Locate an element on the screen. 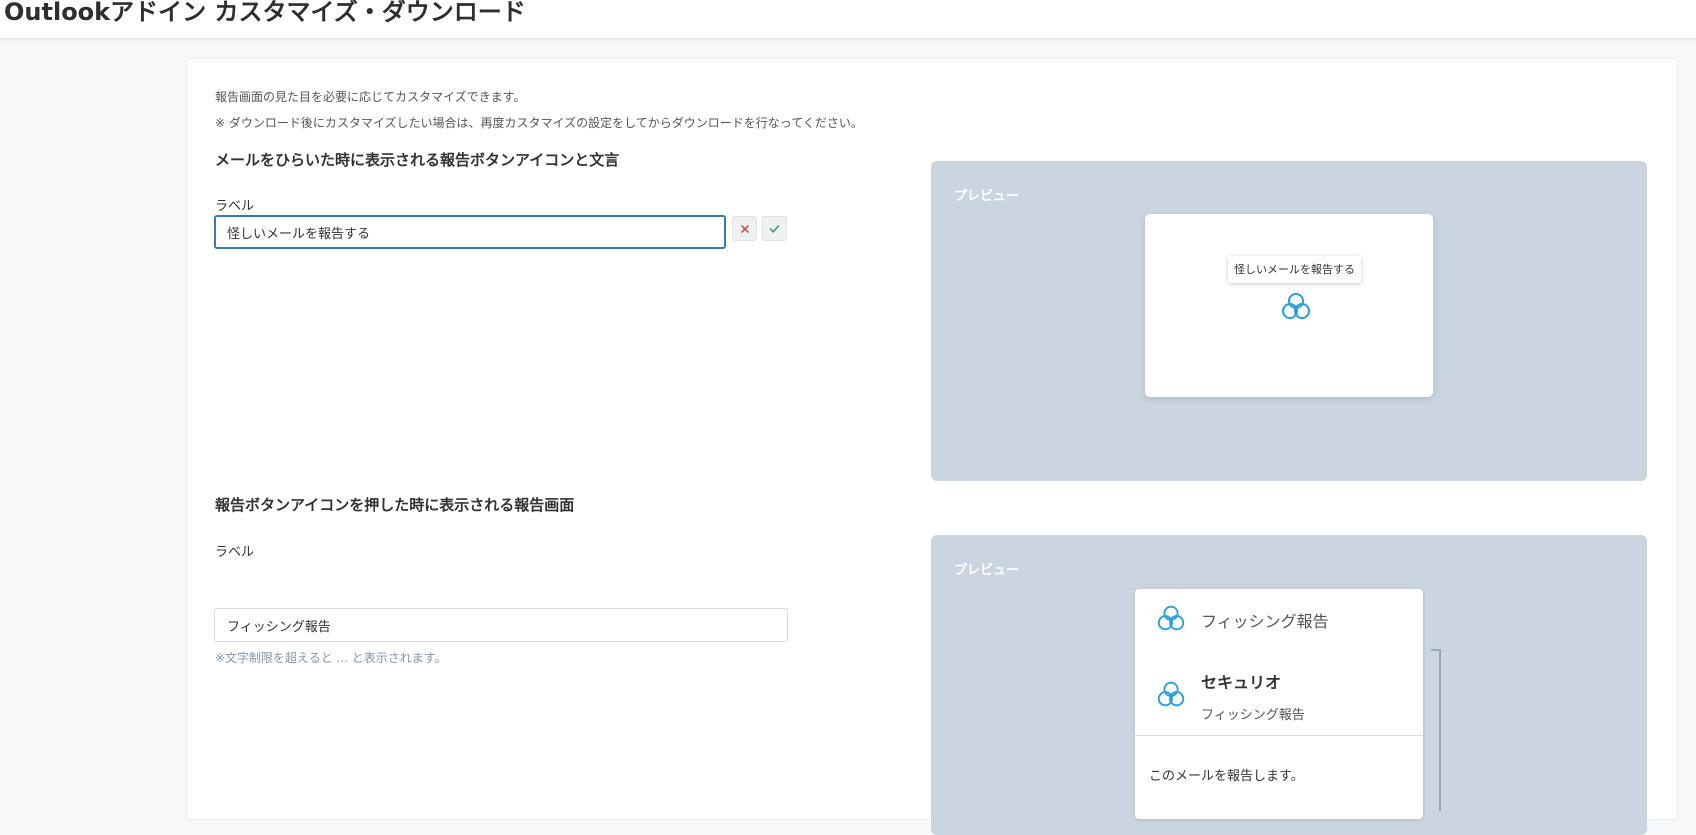 This screenshot has height=835, width=1696. pane-brand-subtitle: フィッシング報告 is located at coordinates (1253, 715).